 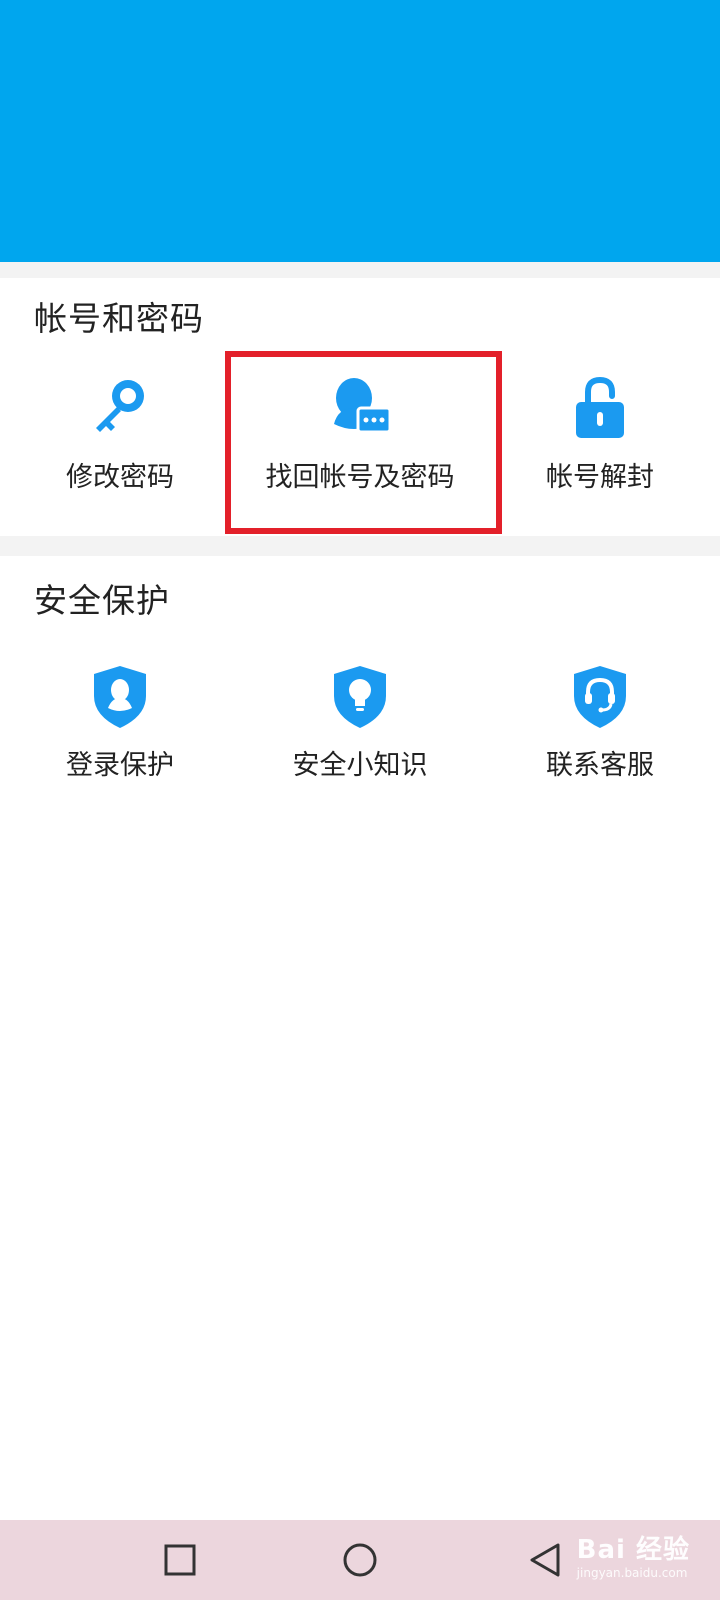 I want to click on square-icon, so click(x=180, y=1560).